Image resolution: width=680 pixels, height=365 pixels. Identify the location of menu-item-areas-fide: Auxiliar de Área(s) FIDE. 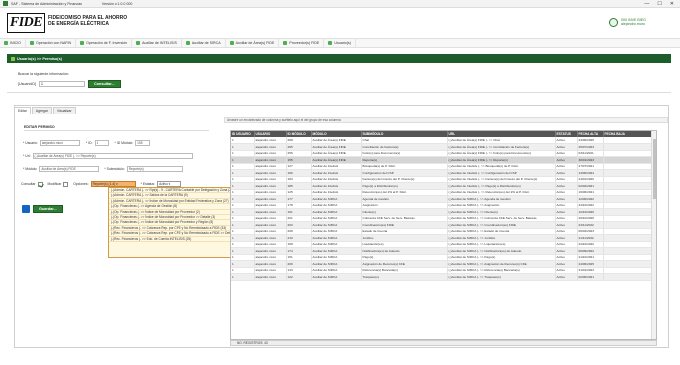
(253, 43).